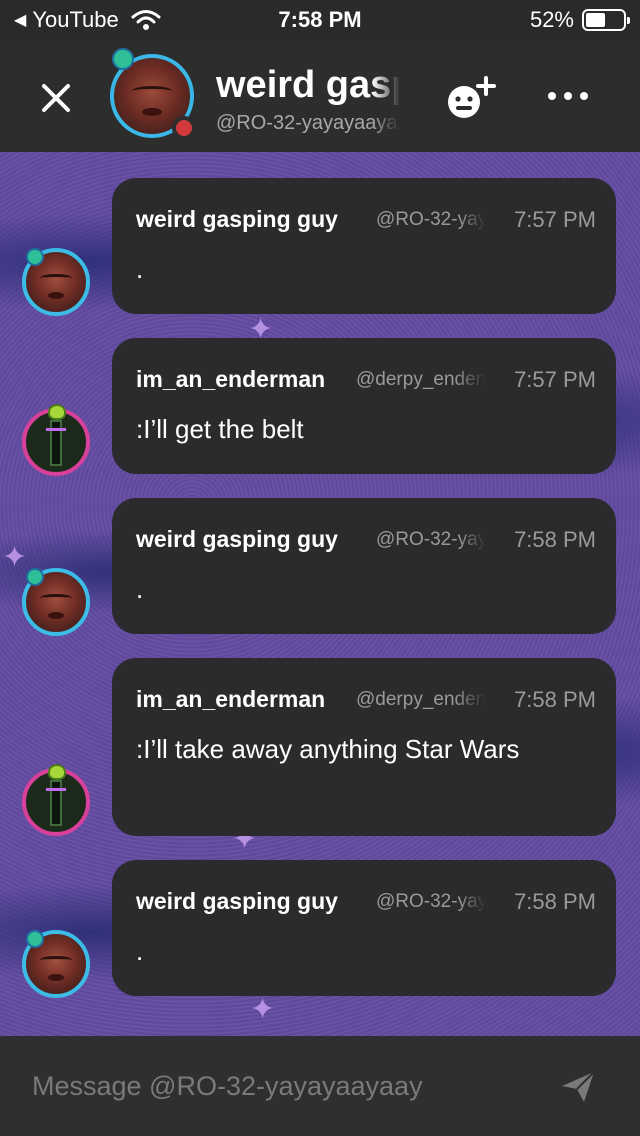 This screenshot has width=640, height=1136. I want to click on user-handle: @RO-32-yayayaayaay, so click(308, 123).